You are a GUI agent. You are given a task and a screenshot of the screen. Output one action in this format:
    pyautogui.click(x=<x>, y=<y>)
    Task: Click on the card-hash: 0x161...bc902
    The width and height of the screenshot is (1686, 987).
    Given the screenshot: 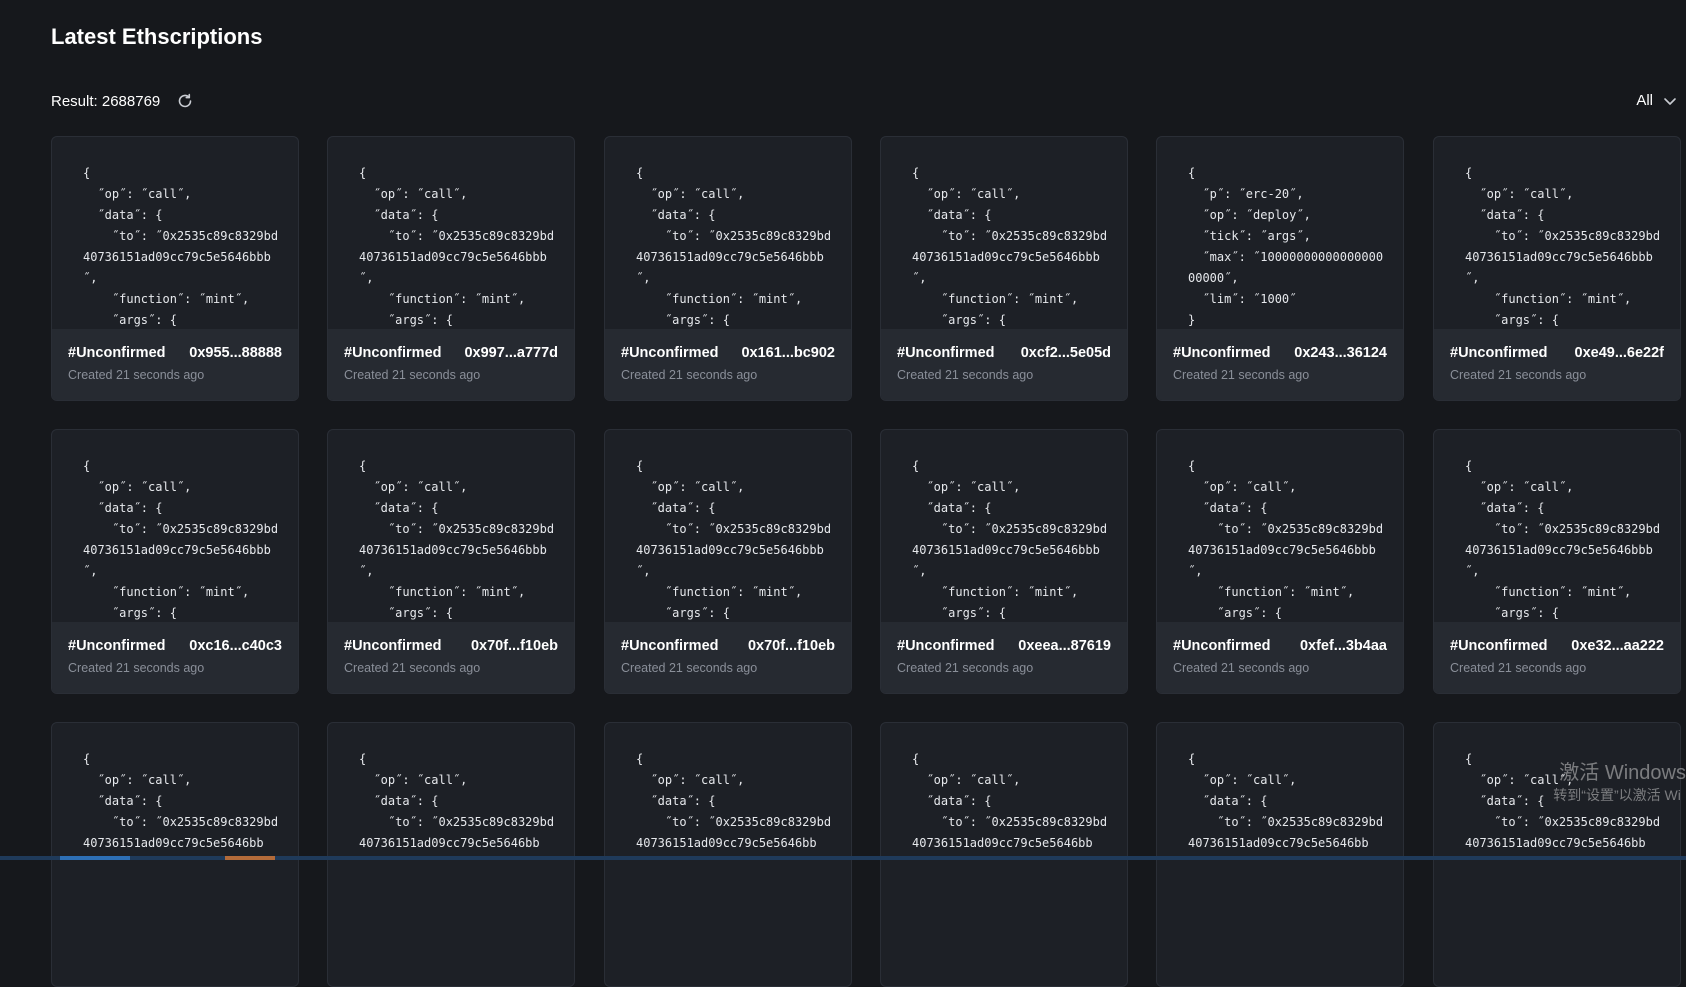 What is the action you would take?
    pyautogui.click(x=788, y=353)
    